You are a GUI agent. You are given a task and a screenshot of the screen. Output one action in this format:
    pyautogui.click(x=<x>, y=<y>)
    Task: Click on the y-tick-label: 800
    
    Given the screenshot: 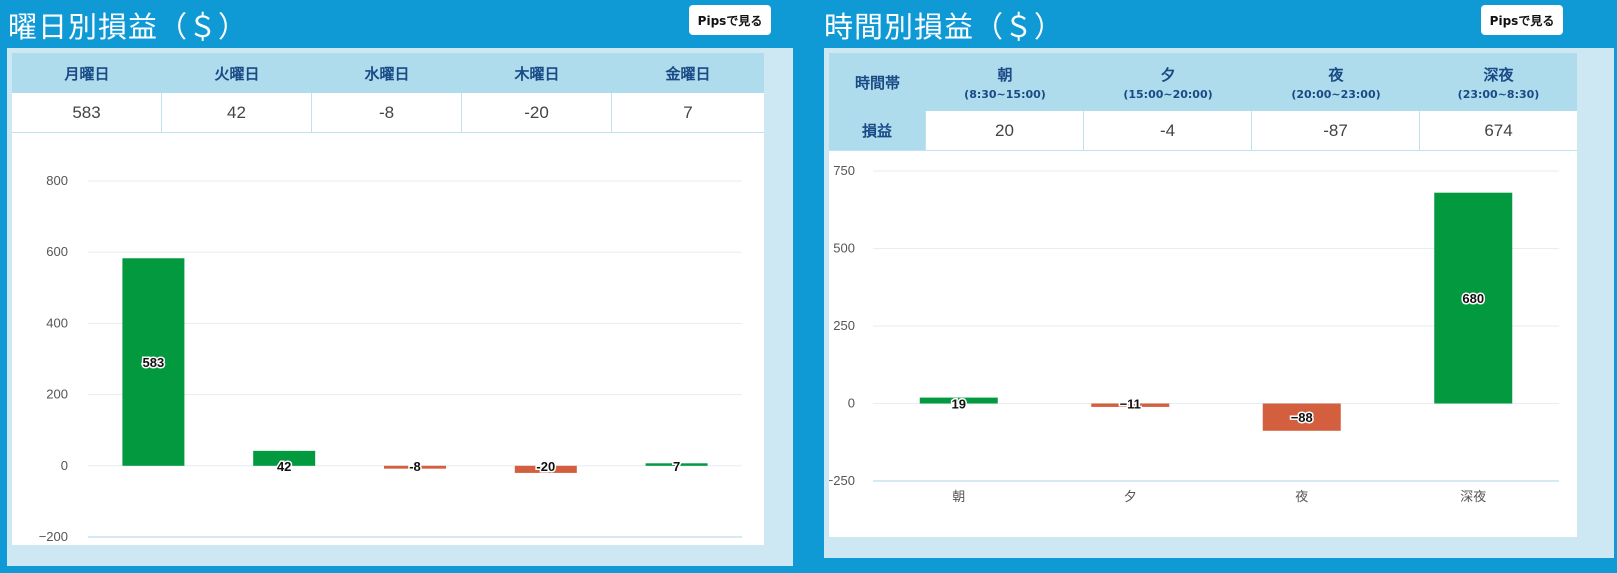 What is the action you would take?
    pyautogui.click(x=57, y=180)
    